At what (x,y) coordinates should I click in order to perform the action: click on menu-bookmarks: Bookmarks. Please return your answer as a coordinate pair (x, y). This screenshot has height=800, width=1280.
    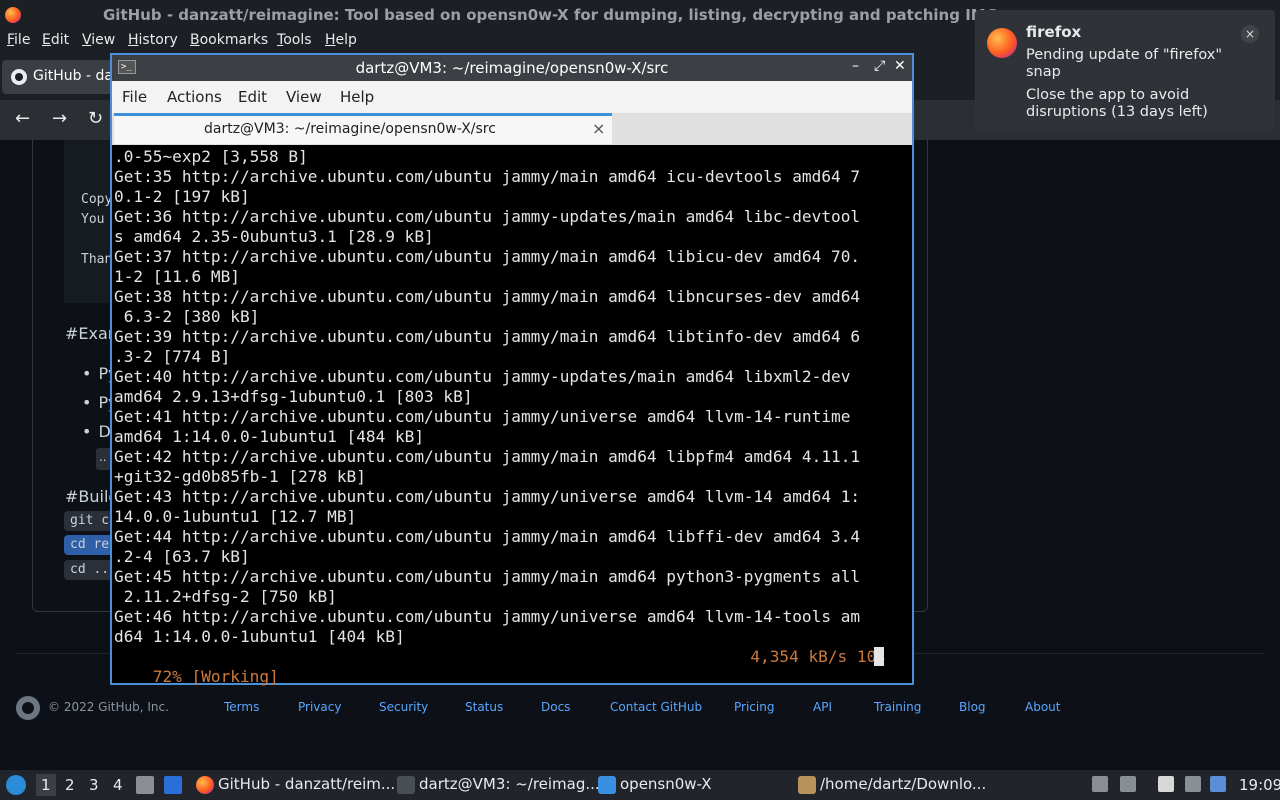
    Looking at the image, I should click on (229, 40).